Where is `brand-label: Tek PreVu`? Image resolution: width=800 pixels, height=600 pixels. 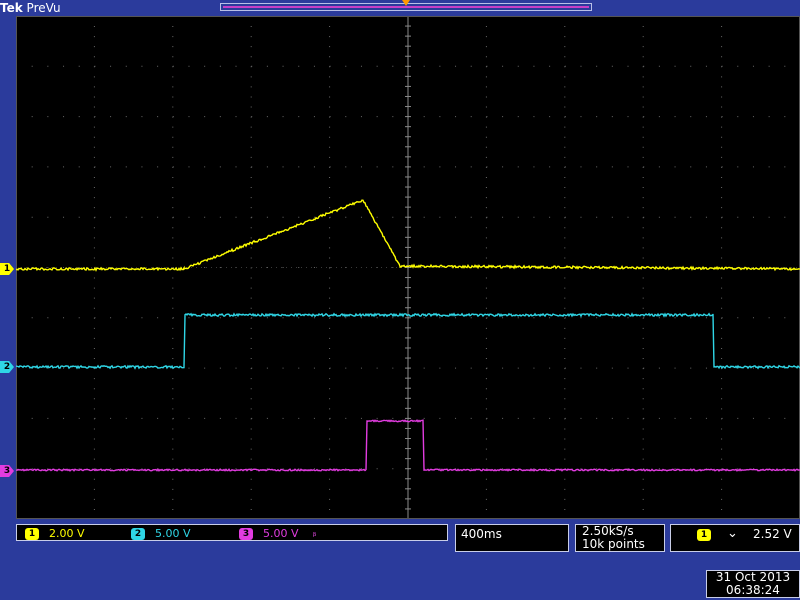
brand-label: Tek PreVu is located at coordinates (30, 8).